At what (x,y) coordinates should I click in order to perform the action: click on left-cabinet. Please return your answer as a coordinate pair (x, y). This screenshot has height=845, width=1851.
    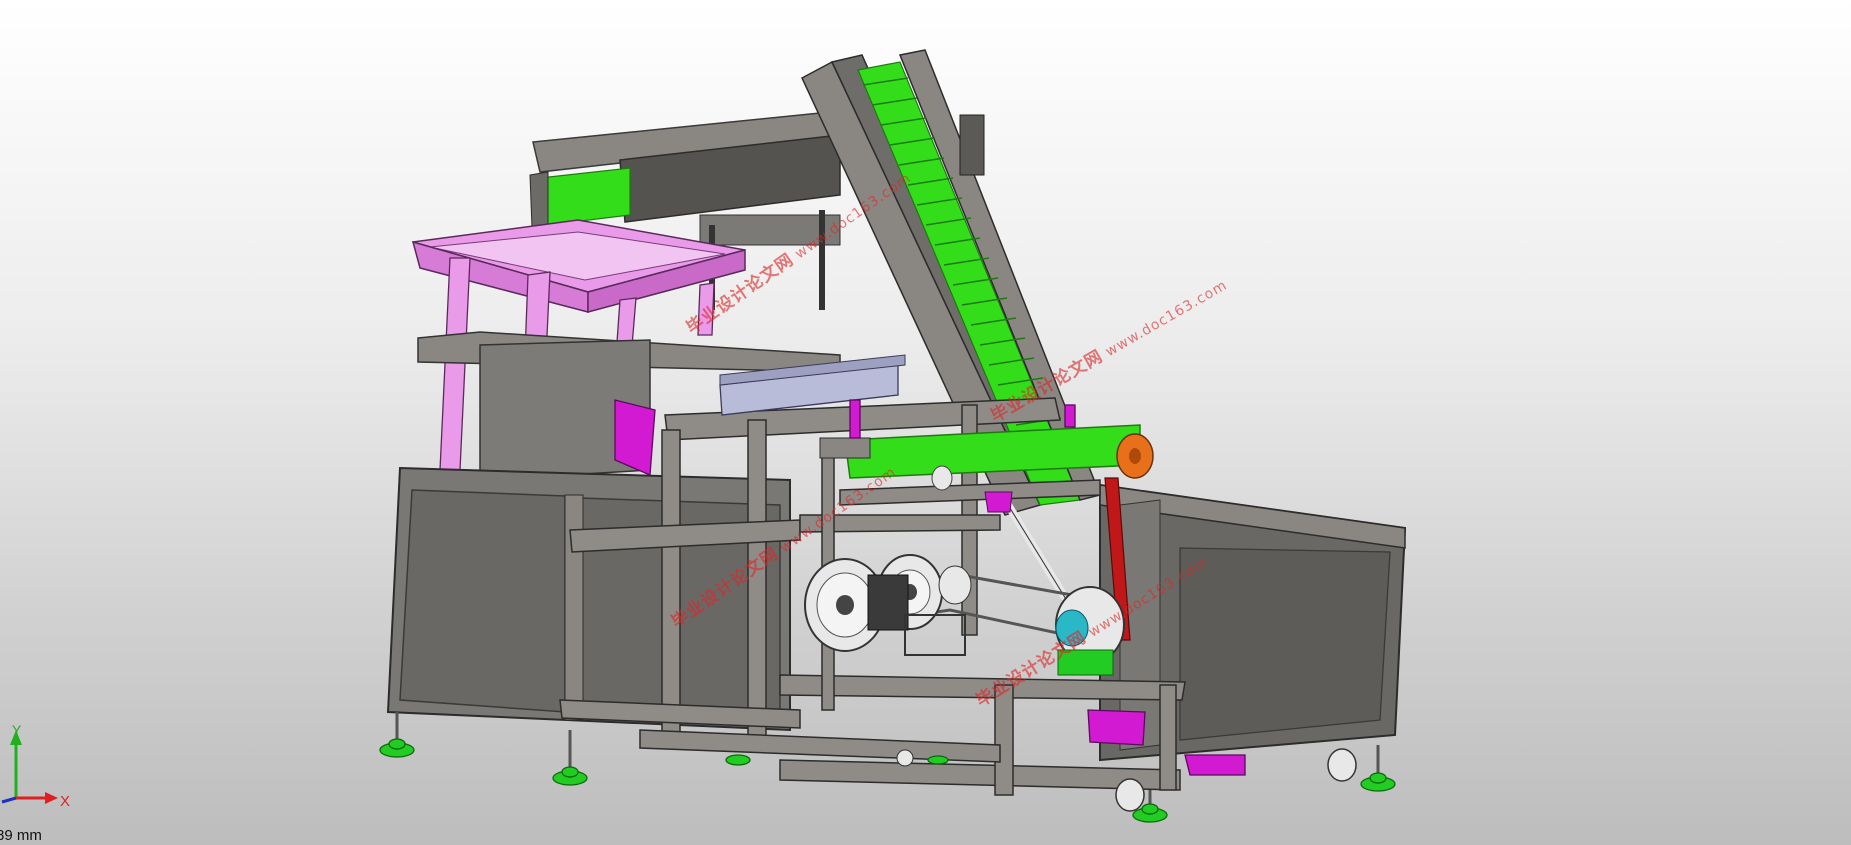
    Looking at the image, I should click on (588, 599).